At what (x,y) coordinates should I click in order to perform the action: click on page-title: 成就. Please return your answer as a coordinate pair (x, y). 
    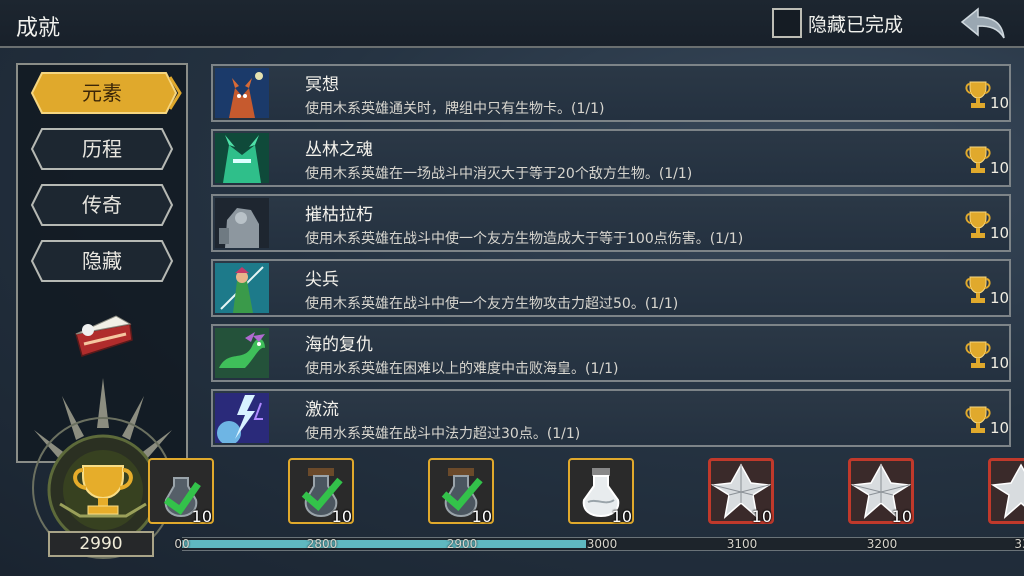
    Looking at the image, I should click on (38, 28).